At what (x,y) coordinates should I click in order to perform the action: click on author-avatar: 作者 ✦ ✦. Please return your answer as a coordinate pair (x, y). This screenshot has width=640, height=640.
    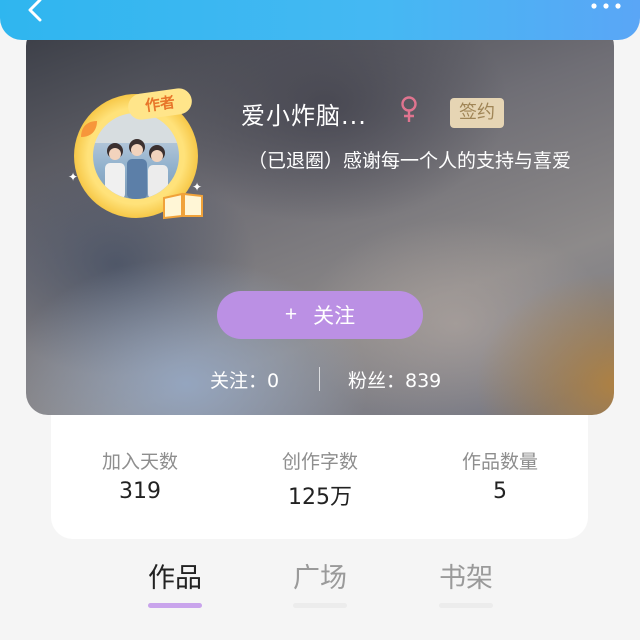
    Looking at the image, I should click on (136, 157).